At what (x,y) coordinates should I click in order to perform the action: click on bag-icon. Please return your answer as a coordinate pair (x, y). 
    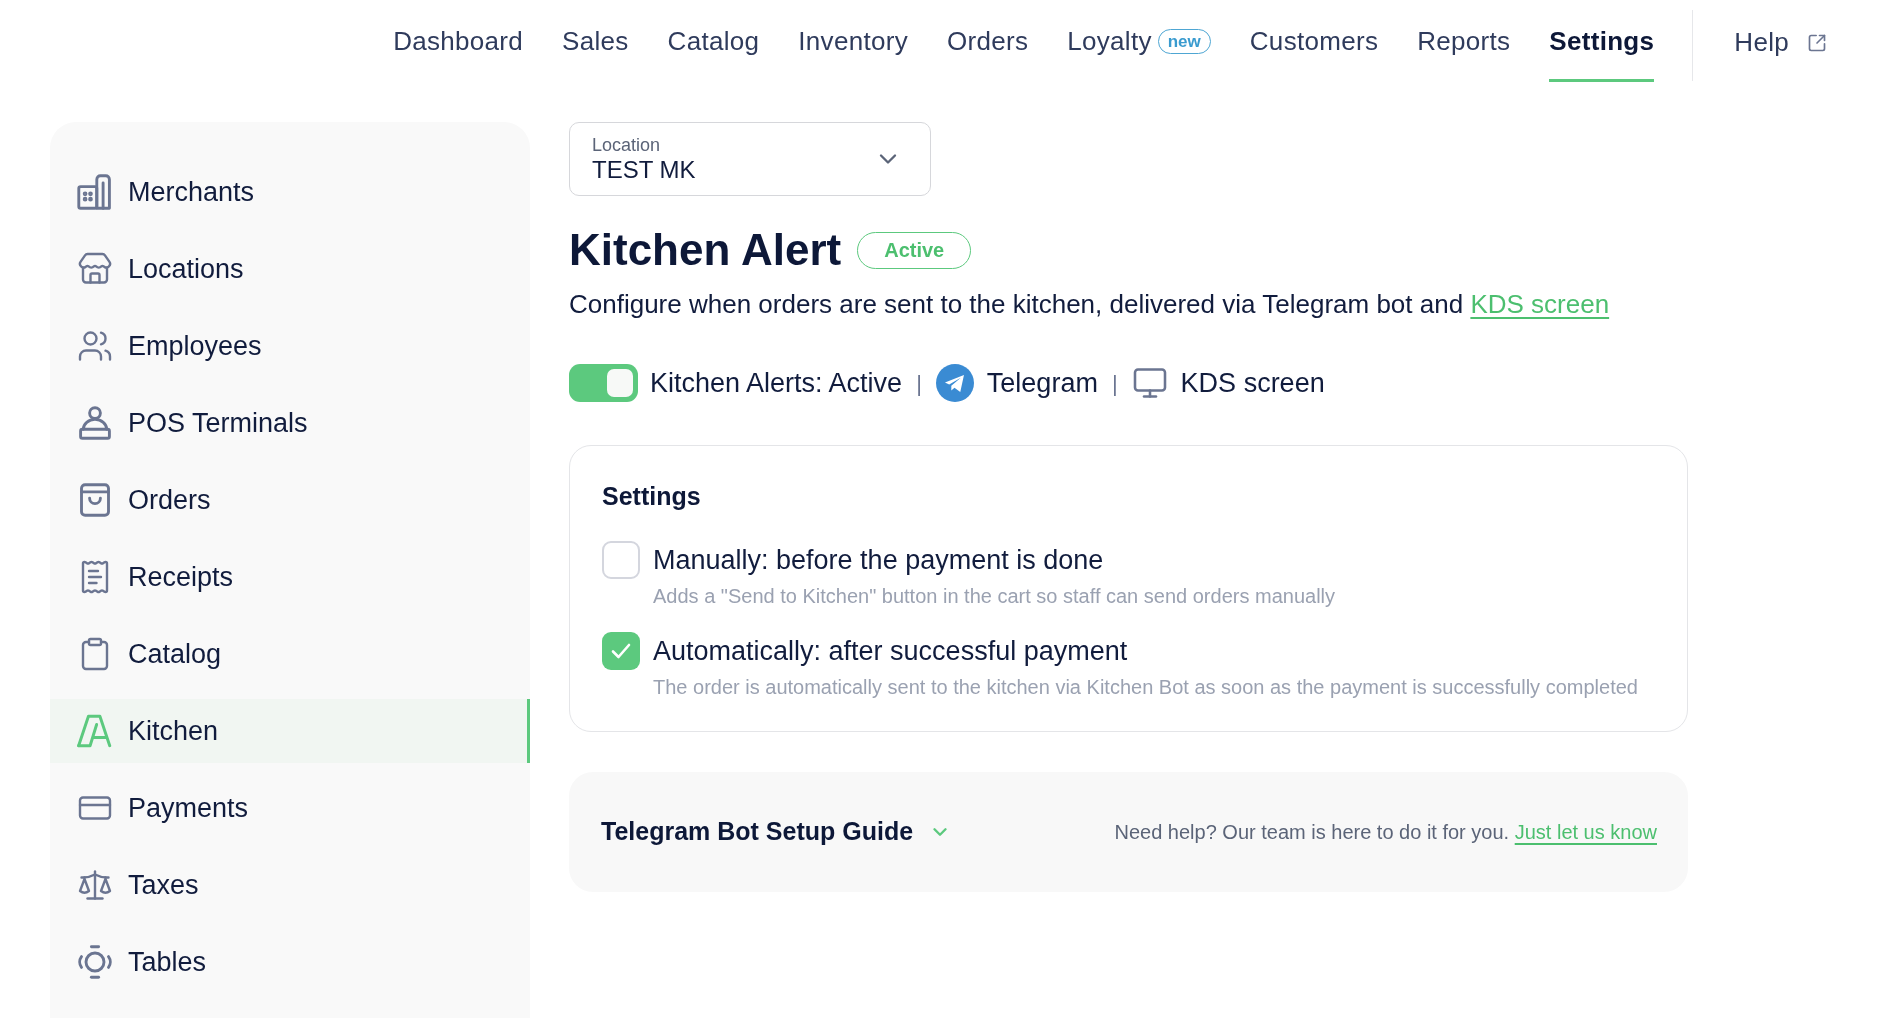
    Looking at the image, I should click on (95, 500).